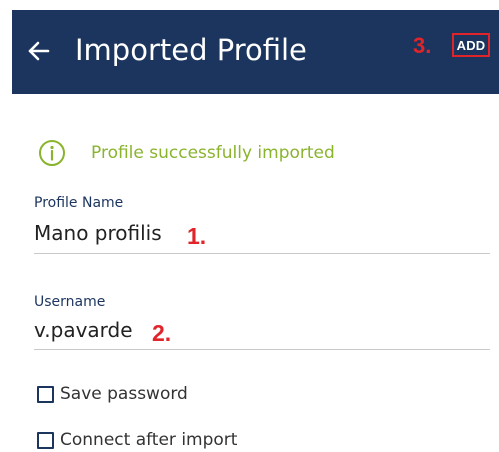 The image size is (499, 452). I want to click on connect-after-import-label: Connect after import, so click(149, 440).